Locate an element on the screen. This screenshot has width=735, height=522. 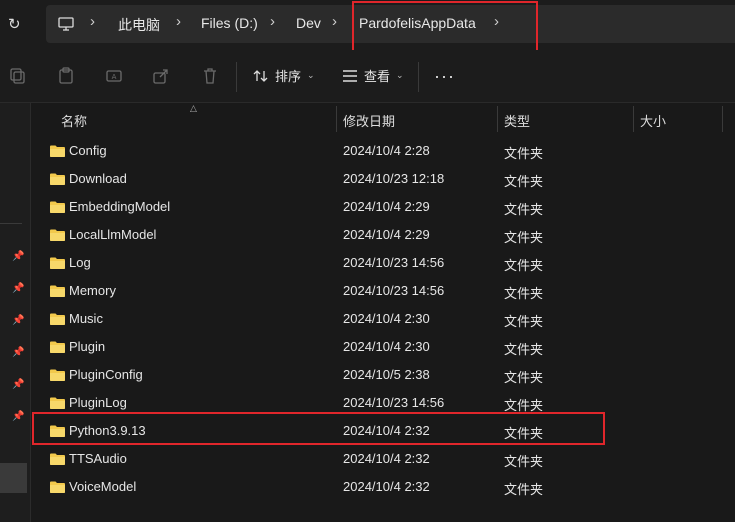
sort-button: 排序 ⌄ is located at coordinates (284, 75).